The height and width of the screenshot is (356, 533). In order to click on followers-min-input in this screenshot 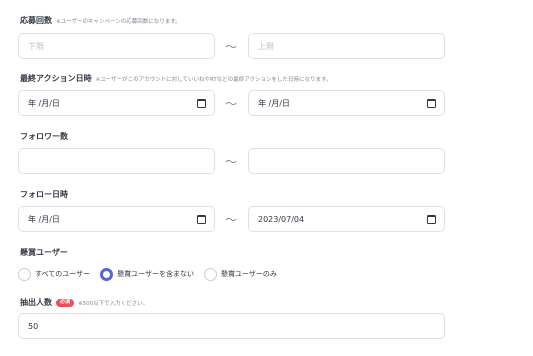, I will do `click(116, 161)`.